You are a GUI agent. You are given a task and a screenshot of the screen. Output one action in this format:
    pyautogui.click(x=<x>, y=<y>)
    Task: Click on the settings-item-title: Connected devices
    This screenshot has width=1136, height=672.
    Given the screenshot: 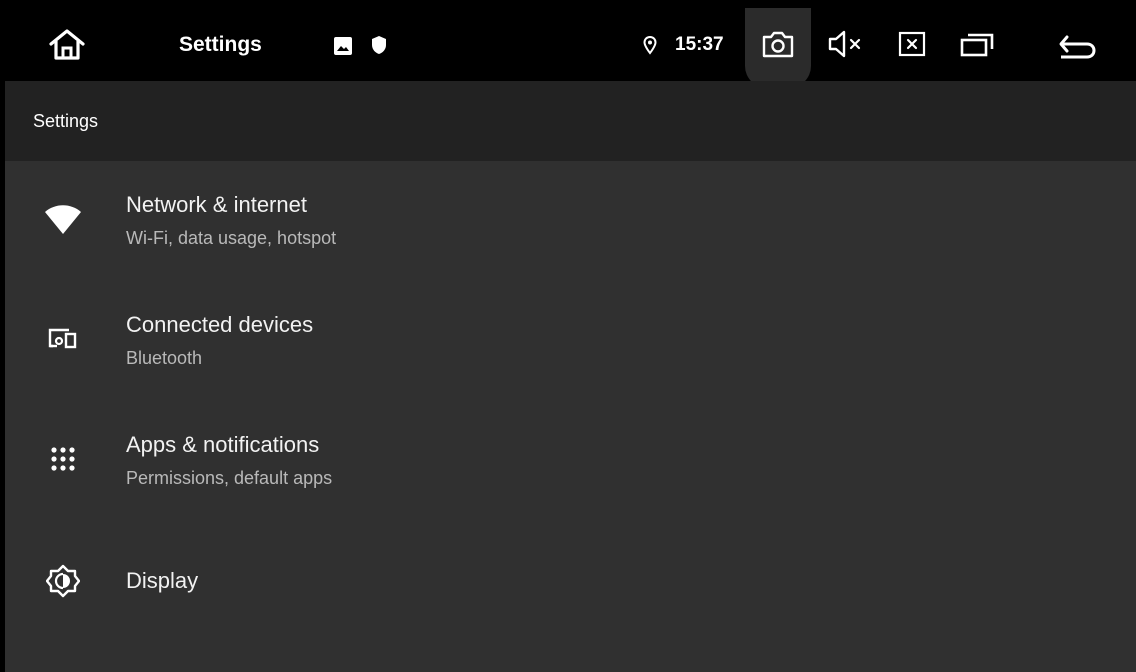 What is the action you would take?
    pyautogui.click(x=220, y=324)
    